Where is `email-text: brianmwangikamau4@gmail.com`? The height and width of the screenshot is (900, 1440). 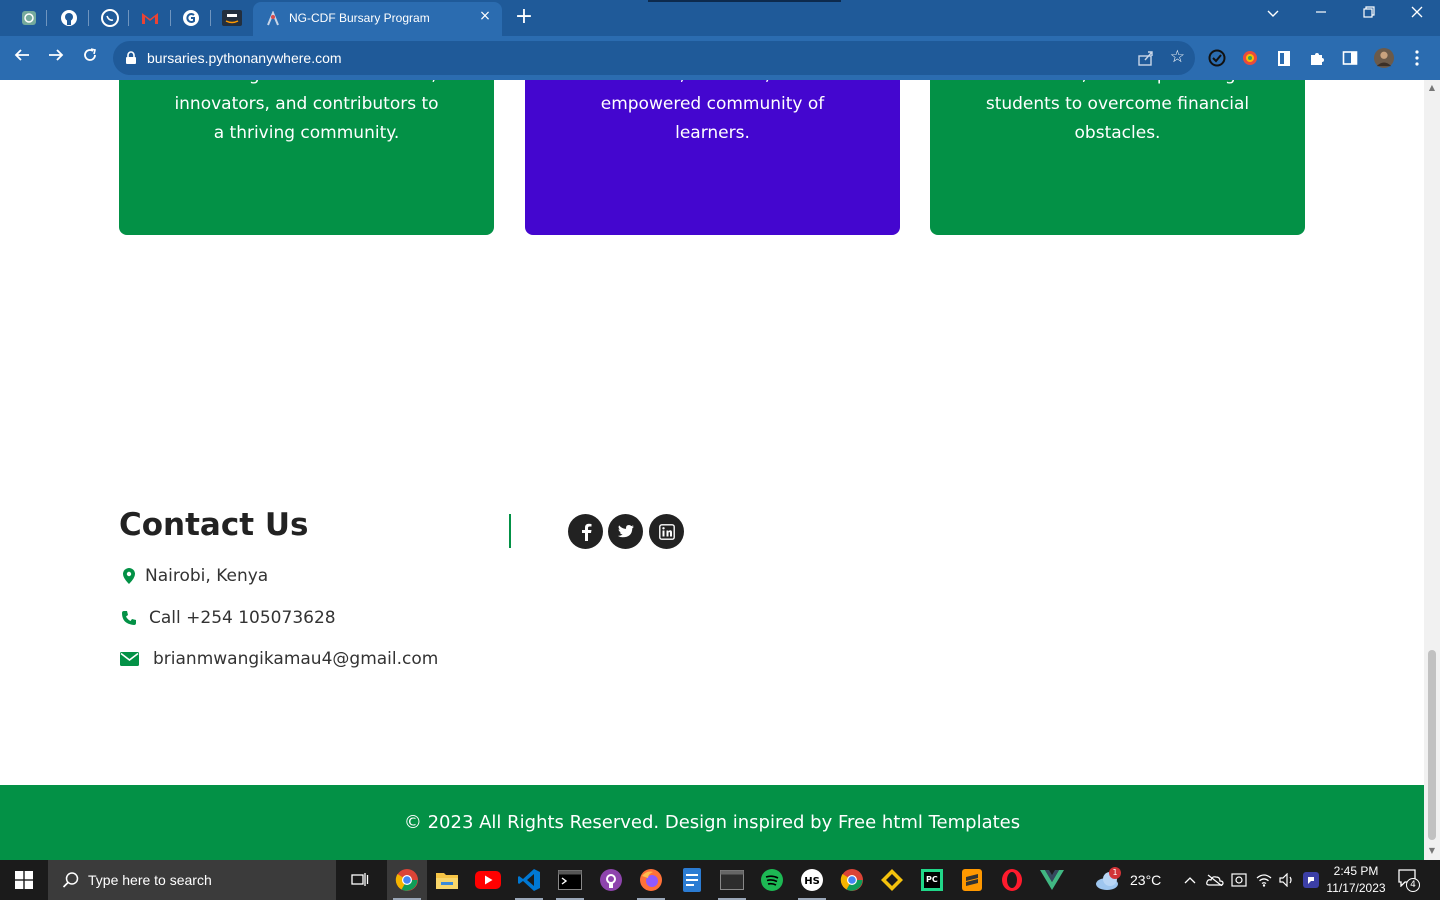 email-text: brianmwangikamau4@gmail.com is located at coordinates (295, 659).